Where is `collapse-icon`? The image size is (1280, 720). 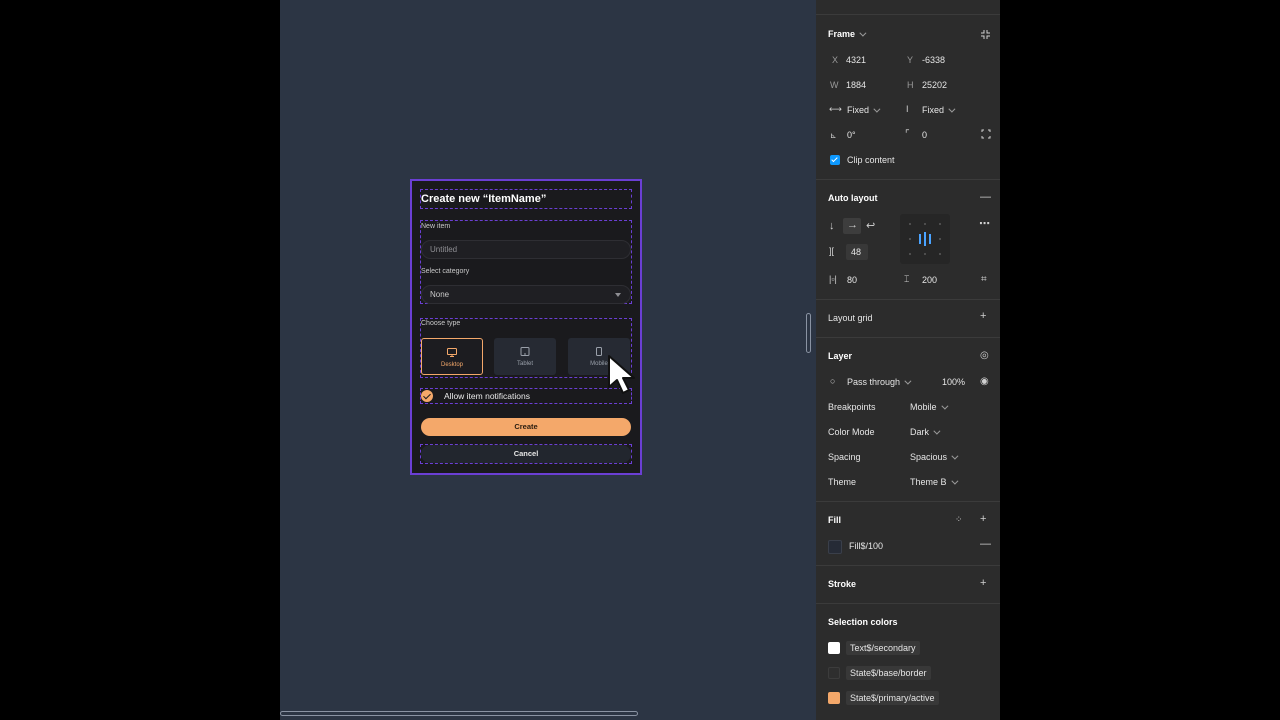 collapse-icon is located at coordinates (985, 34).